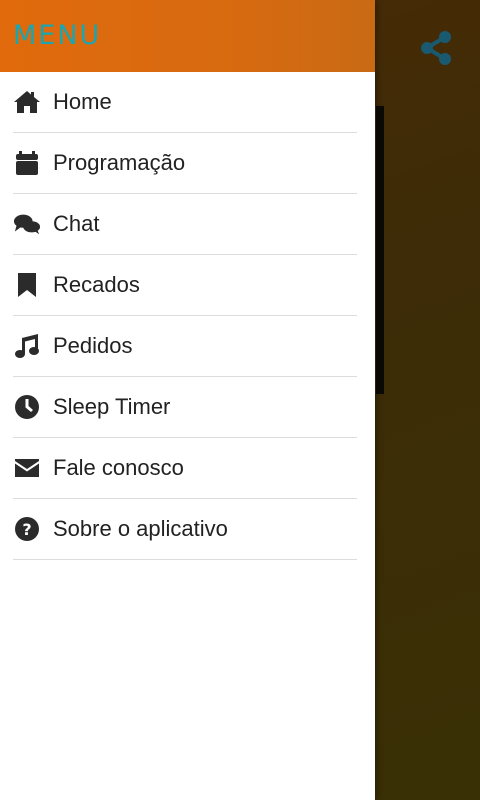 The height and width of the screenshot is (800, 480). What do you see at coordinates (185, 407) in the screenshot?
I see `menu-item-sleep-timer: Sleep Timer` at bounding box center [185, 407].